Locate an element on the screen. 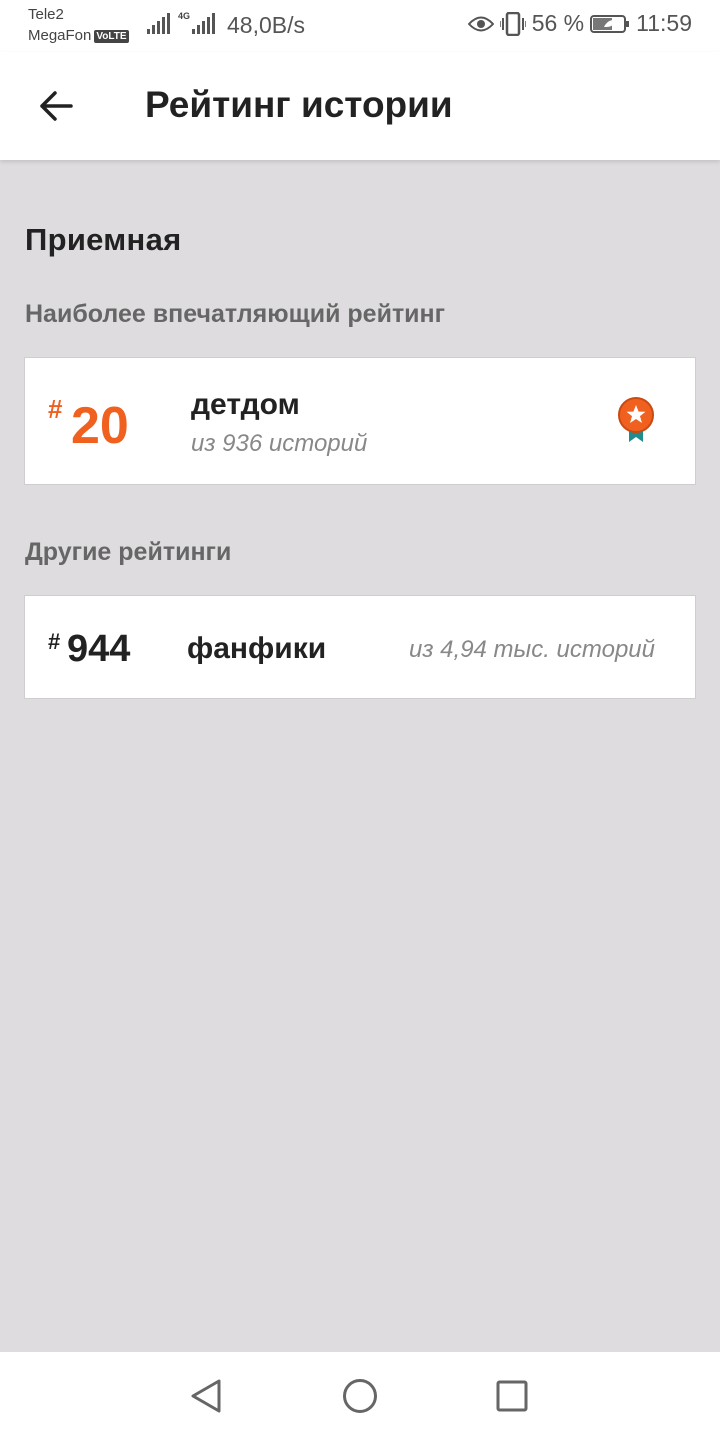 This screenshot has height=1440, width=720. award-badge-icon is located at coordinates (636, 419).